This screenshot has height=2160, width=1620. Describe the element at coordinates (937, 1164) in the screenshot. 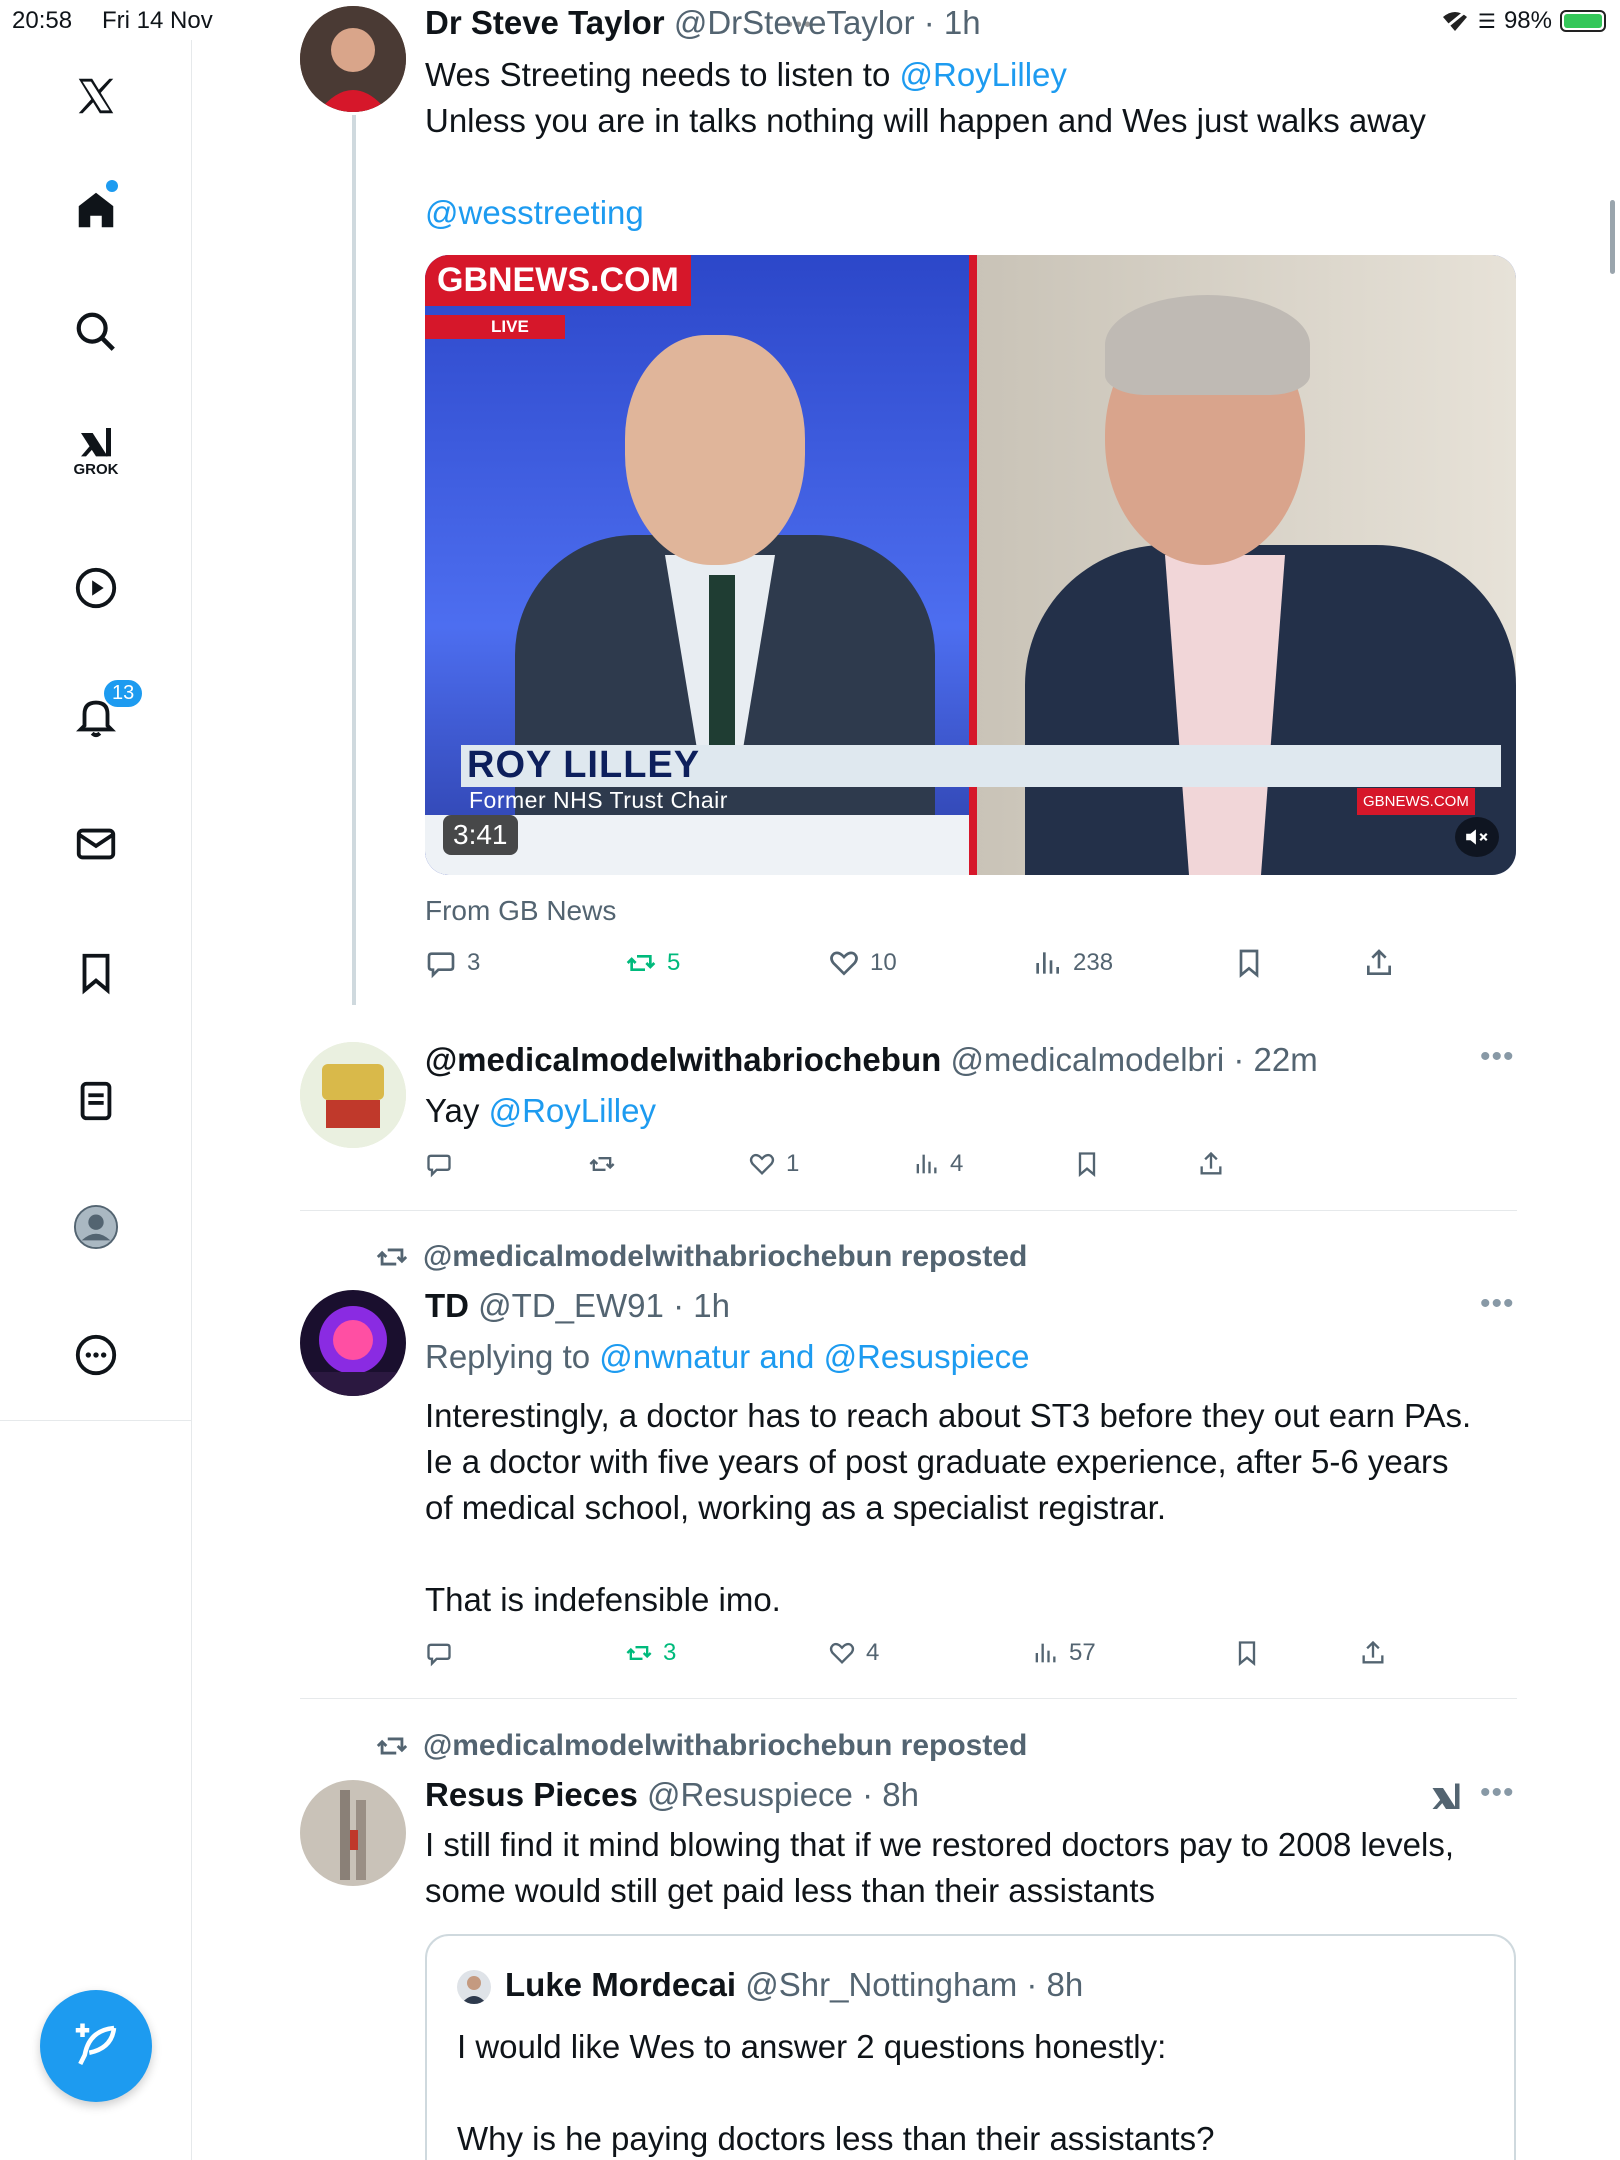

I see `views-button: 4` at that location.